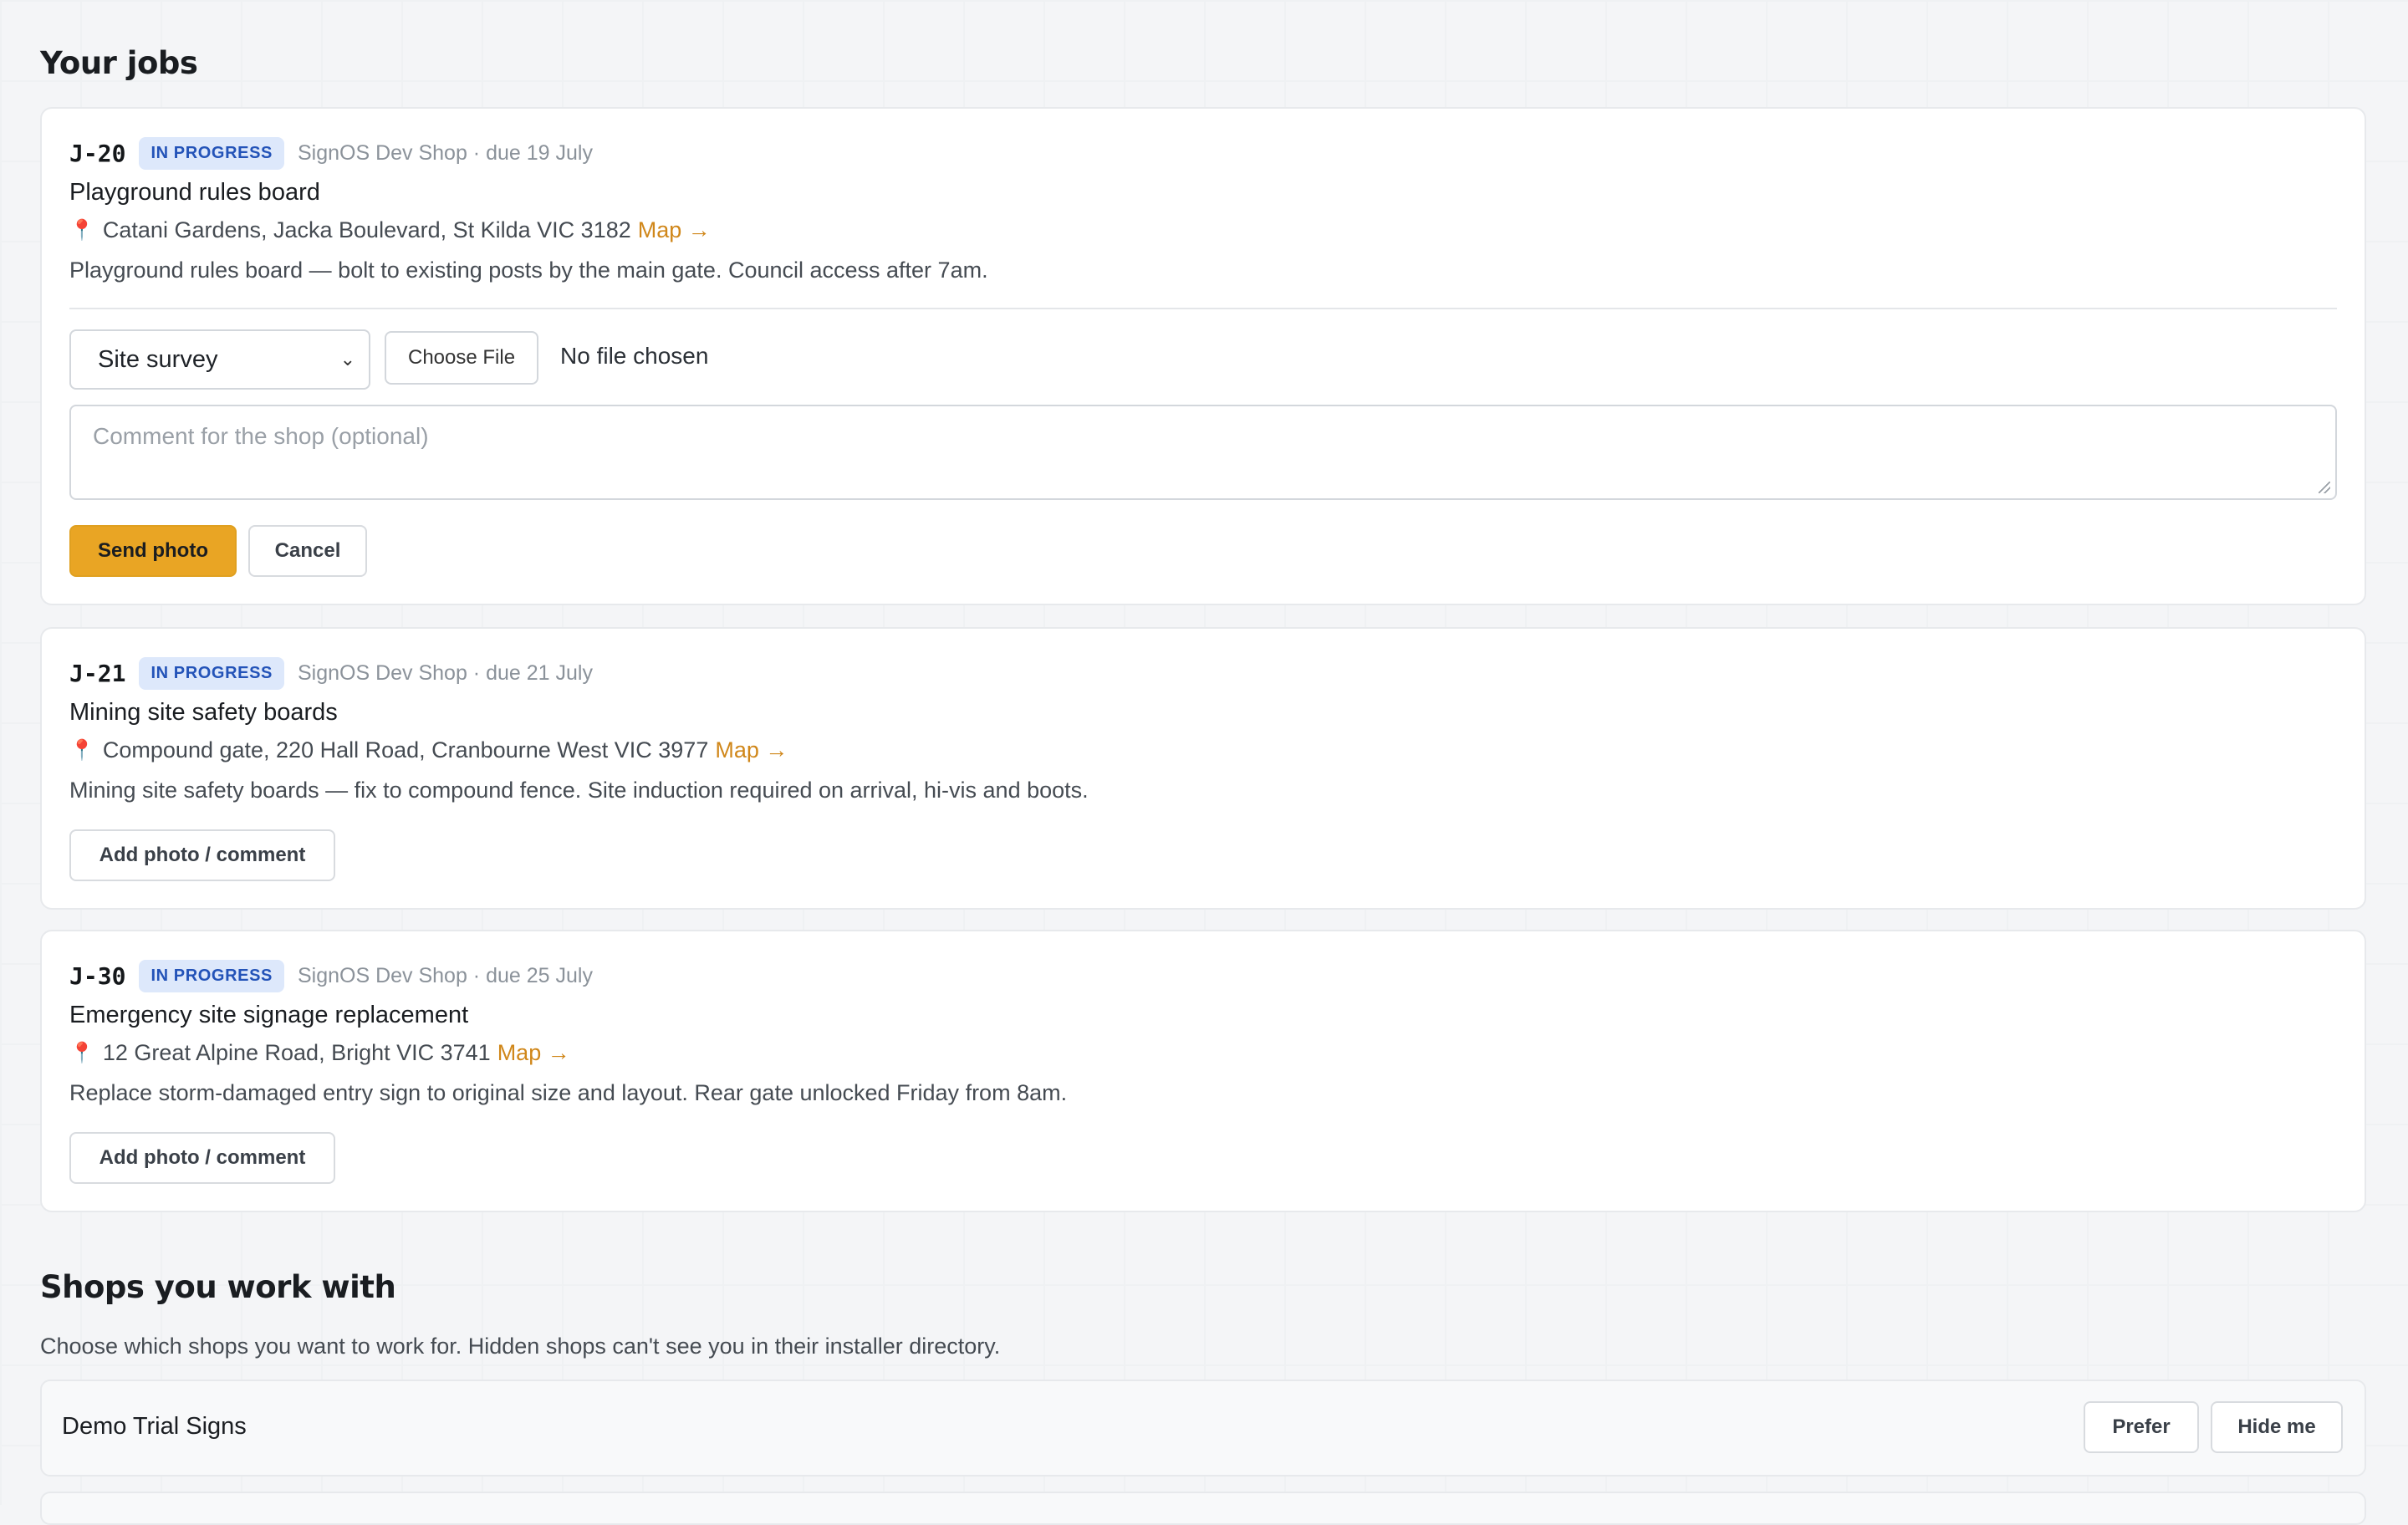 Image resolution: width=2408 pixels, height=1525 pixels. Describe the element at coordinates (1203, 1428) in the screenshot. I see `shop-row: Demo Trial Signs Prefer Hide me` at that location.